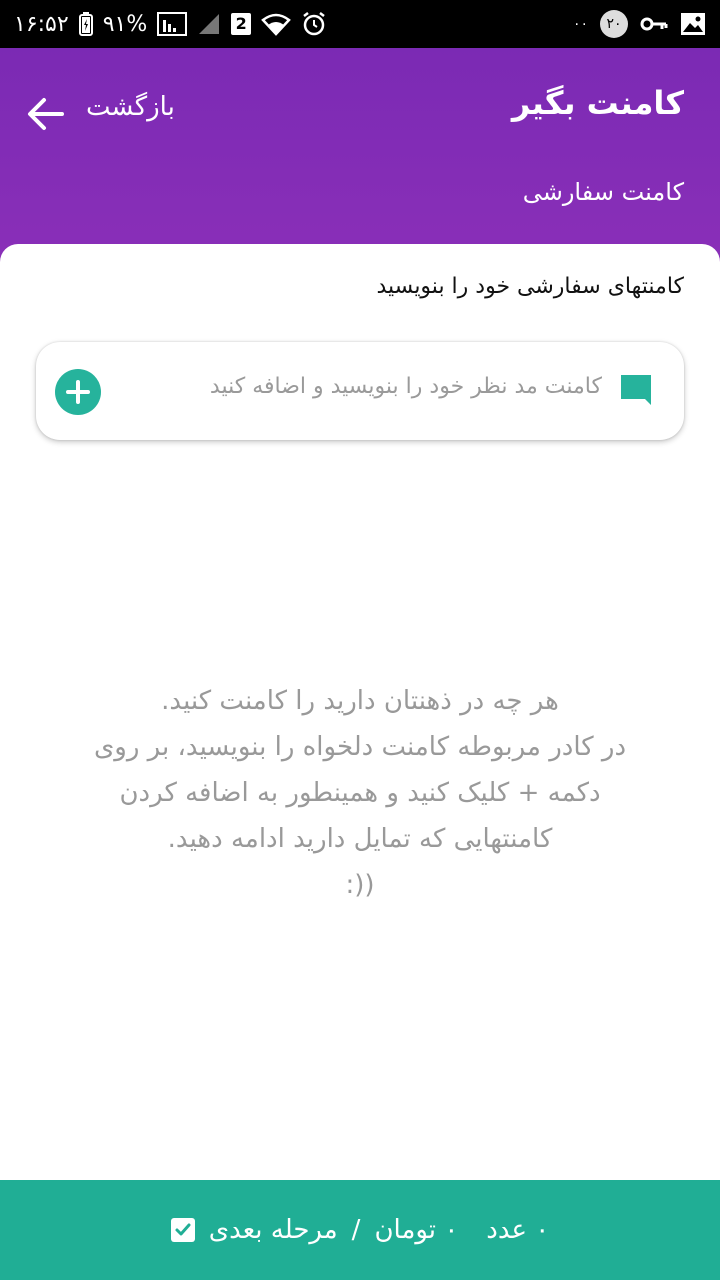 This screenshot has width=720, height=1280. Describe the element at coordinates (360, 701) in the screenshot. I see `hint-line-1: هر چه در ذهنتان دارید را کامنت کنید.` at that location.